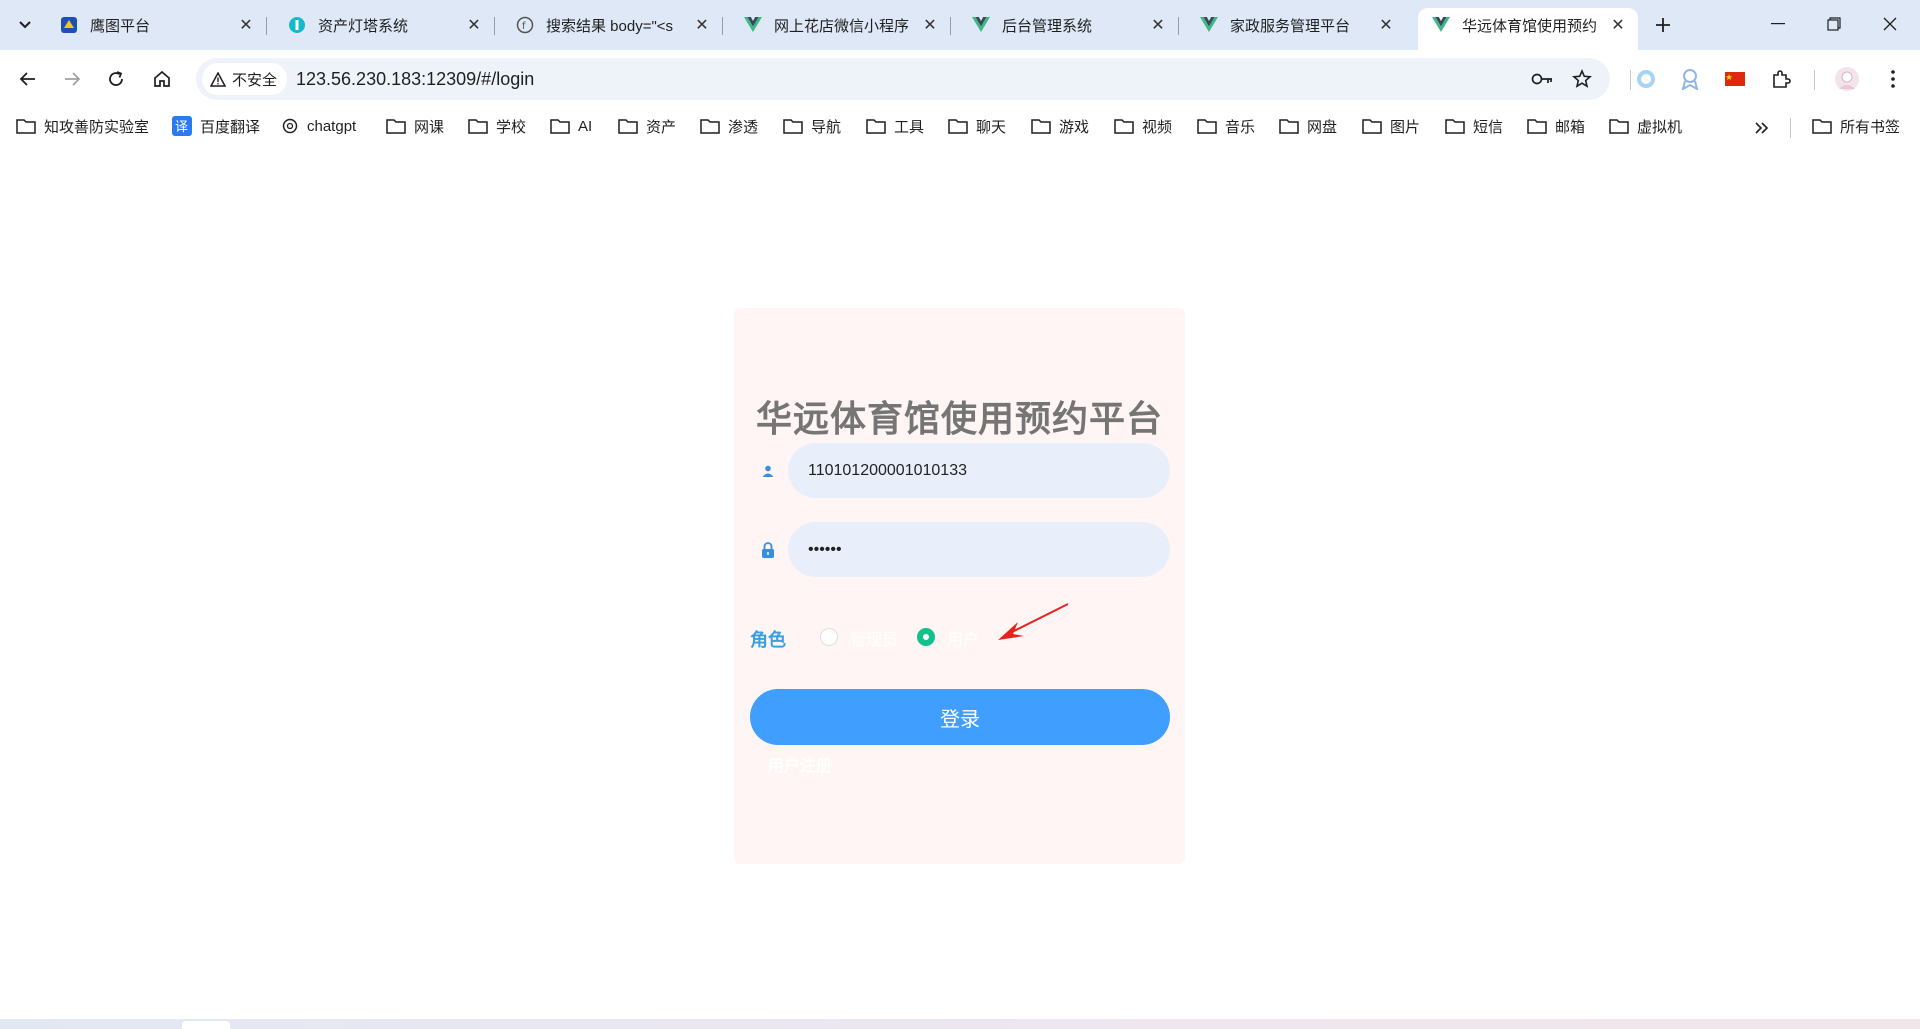 This screenshot has height=1029, width=1920. I want to click on tab-4: 后台管理系统 ✕, so click(1068, 25).